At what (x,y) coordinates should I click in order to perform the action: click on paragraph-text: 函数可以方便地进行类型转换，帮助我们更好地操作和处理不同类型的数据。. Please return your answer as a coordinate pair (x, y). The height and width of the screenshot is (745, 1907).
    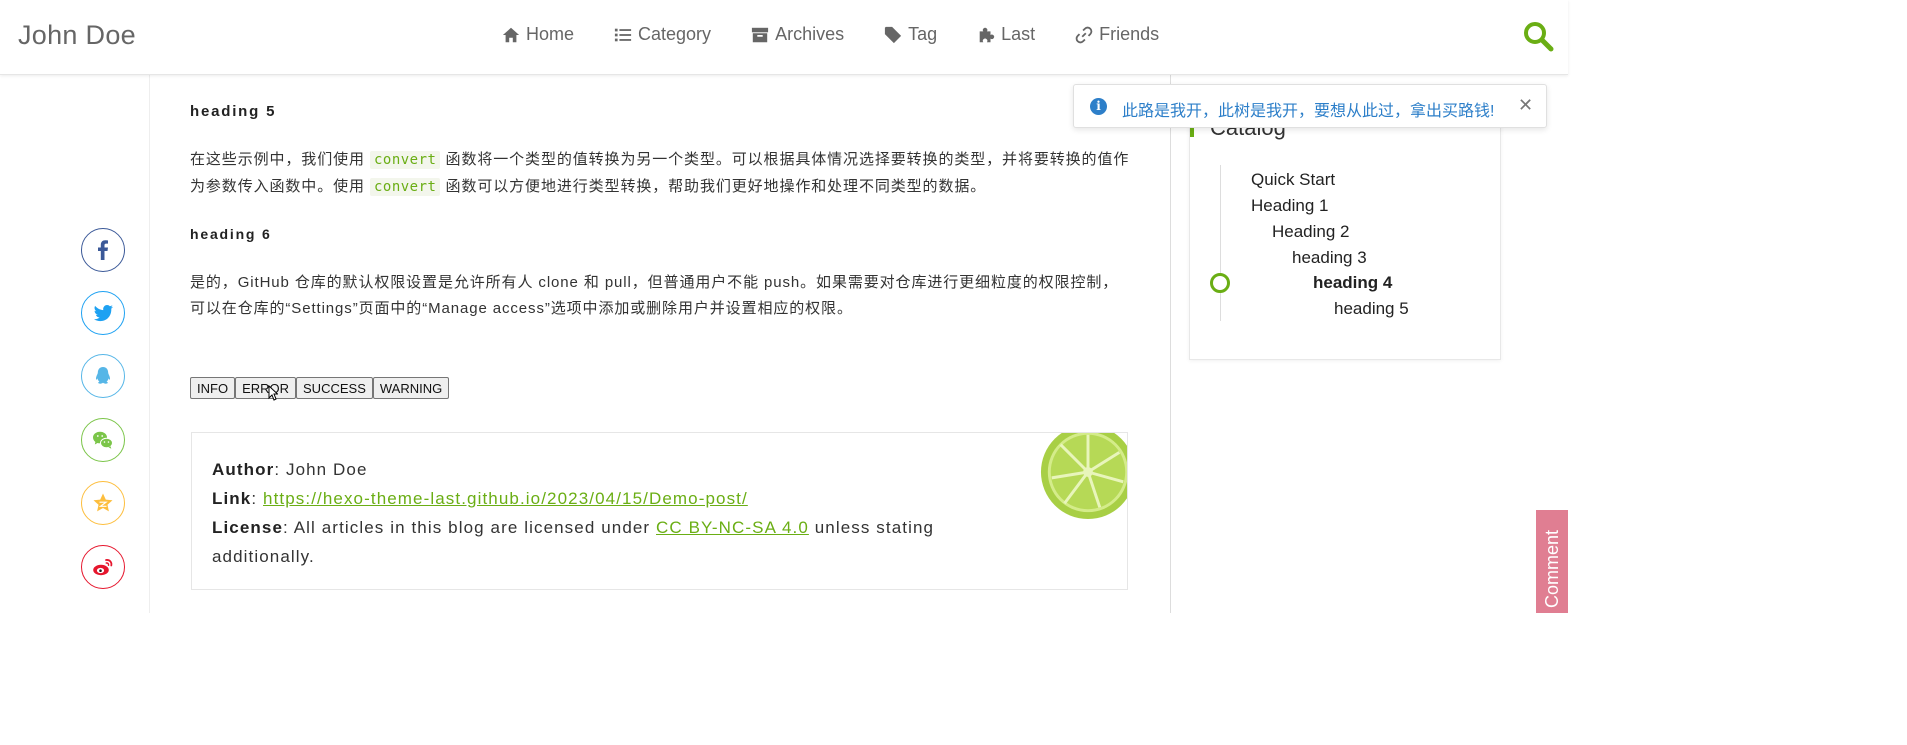
    Looking at the image, I should click on (713, 186).